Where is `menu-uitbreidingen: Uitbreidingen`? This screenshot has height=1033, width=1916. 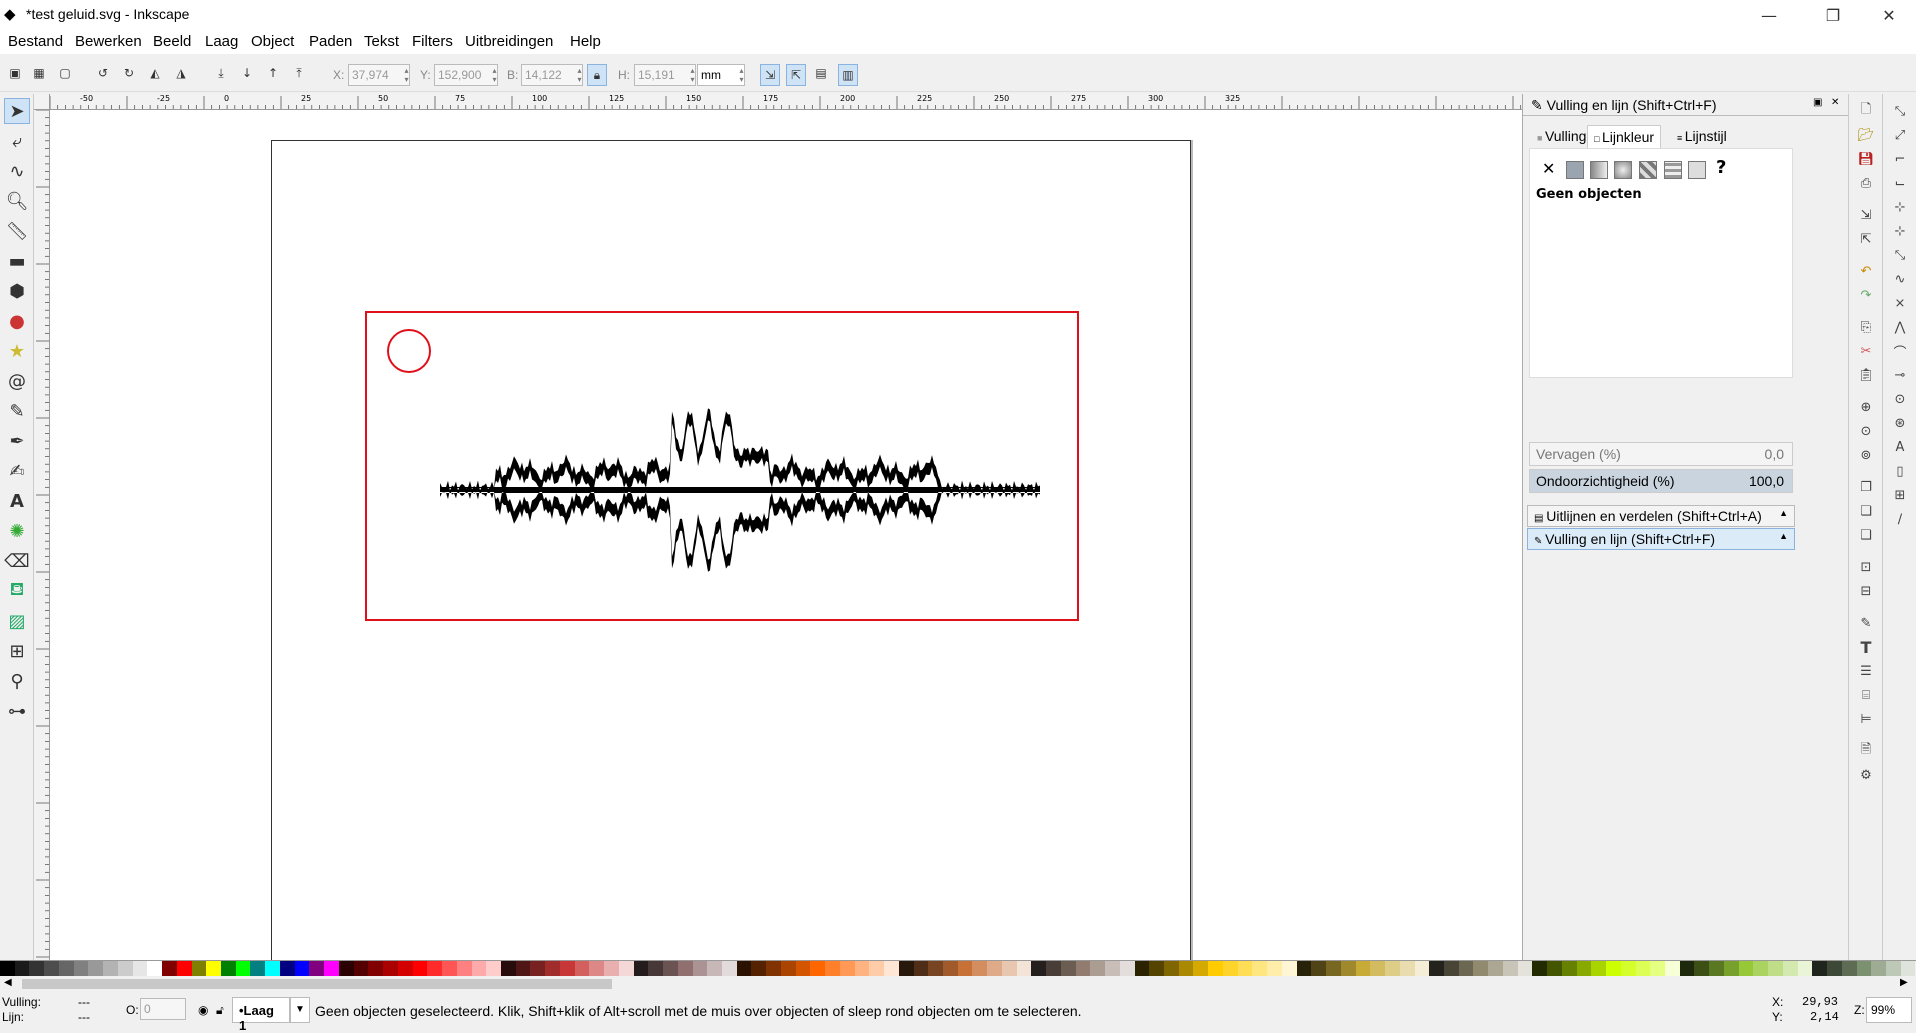
menu-uitbreidingen: Uitbreidingen is located at coordinates (509, 41).